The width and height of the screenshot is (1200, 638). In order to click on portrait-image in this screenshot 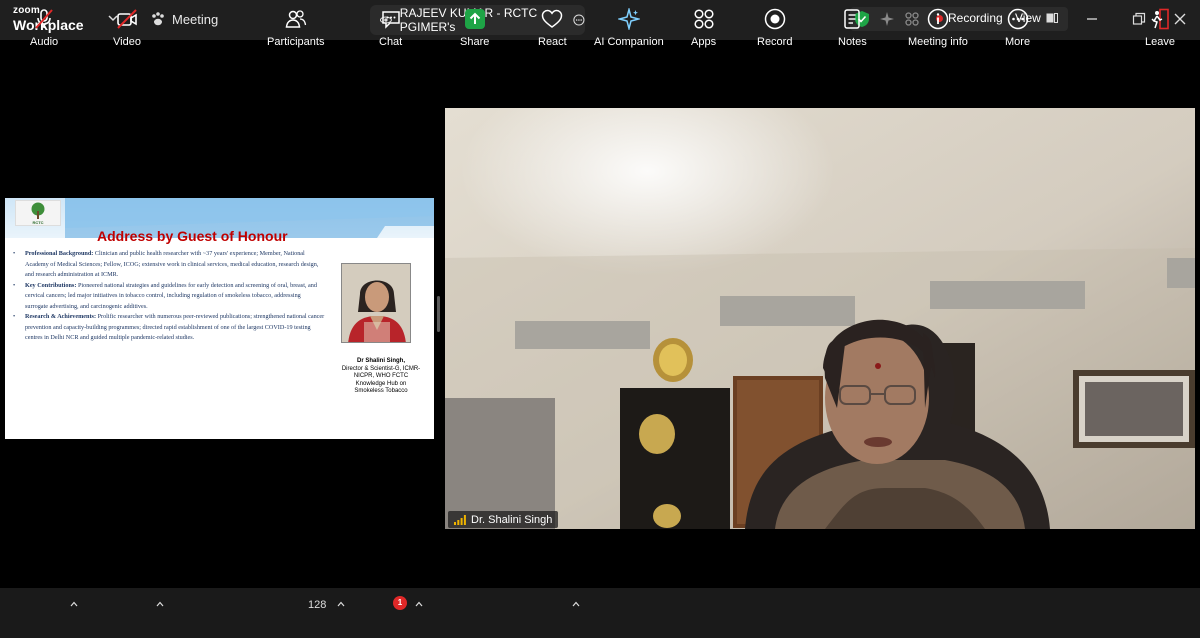, I will do `click(376, 303)`.